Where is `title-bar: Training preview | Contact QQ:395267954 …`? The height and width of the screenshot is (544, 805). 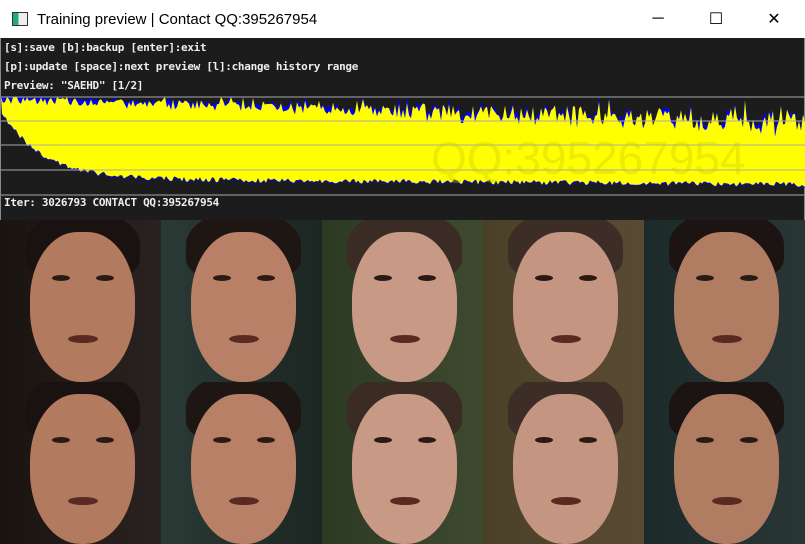
title-bar: Training preview | Contact QQ:395267954 … is located at coordinates (402, 19).